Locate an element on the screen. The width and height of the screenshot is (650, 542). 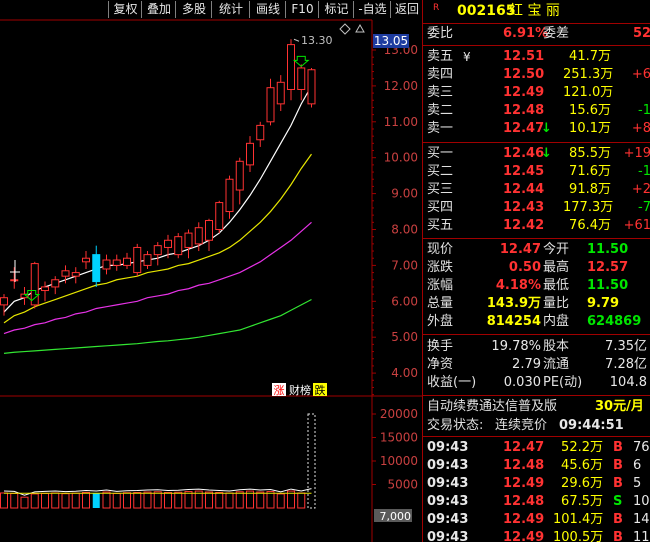
ask-delta: +8 is located at coordinates (640, 128).